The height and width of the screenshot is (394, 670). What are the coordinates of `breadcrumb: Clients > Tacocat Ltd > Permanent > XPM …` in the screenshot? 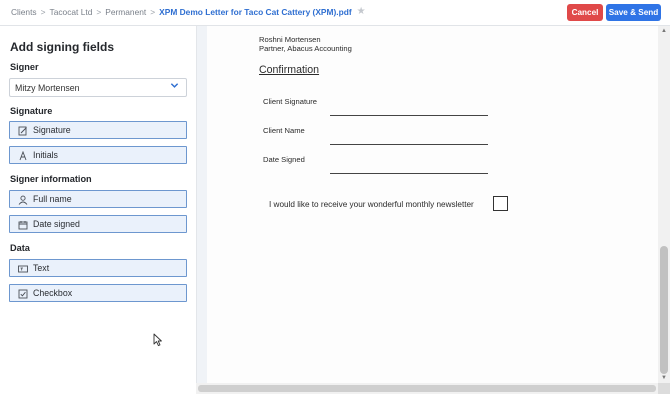 It's located at (188, 12).